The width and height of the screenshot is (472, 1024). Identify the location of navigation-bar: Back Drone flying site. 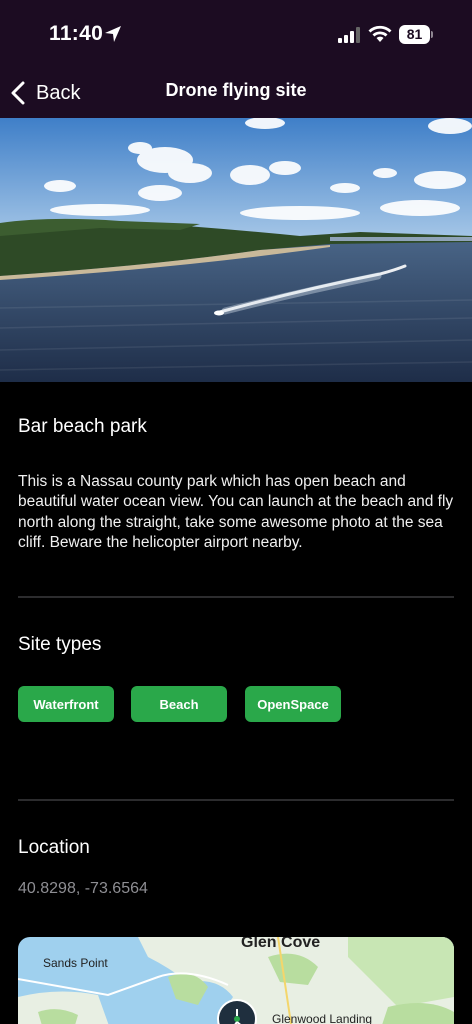
(236, 93).